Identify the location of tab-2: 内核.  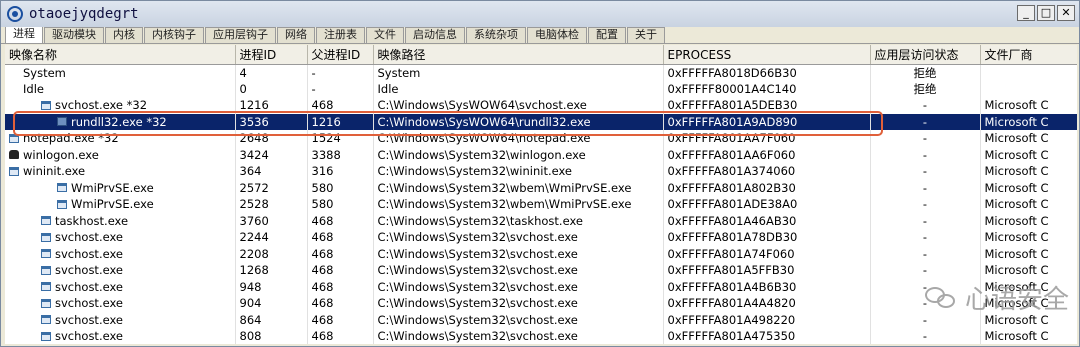
(124, 35).